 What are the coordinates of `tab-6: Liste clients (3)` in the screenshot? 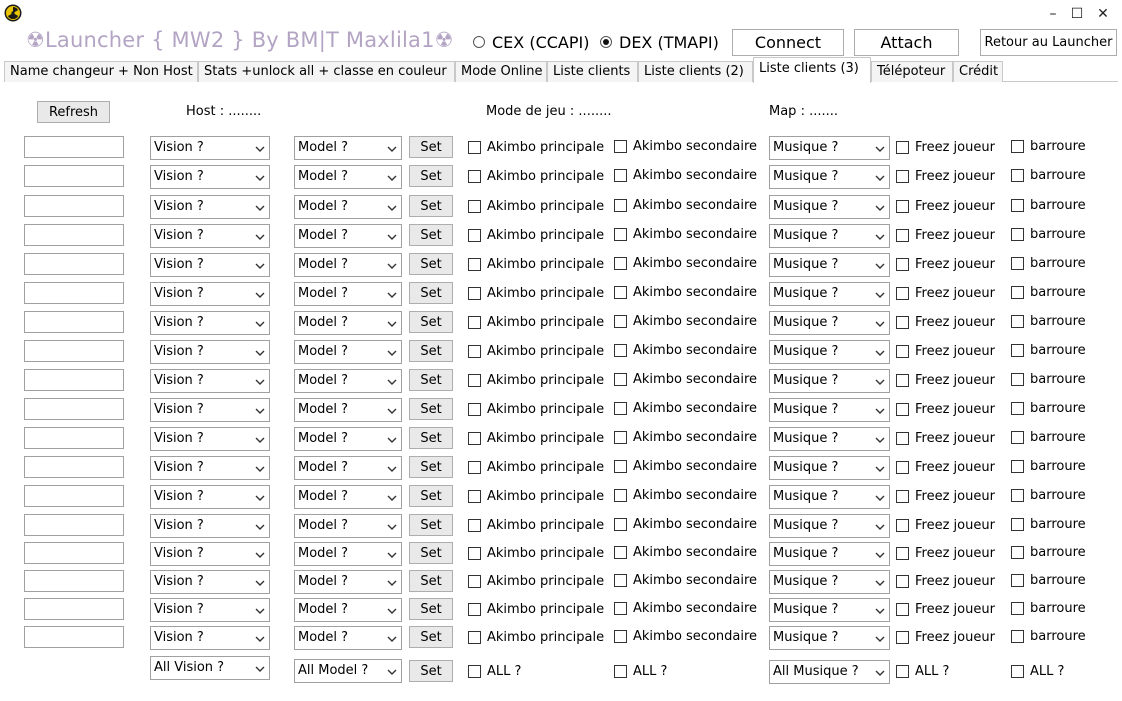 It's located at (812, 70).